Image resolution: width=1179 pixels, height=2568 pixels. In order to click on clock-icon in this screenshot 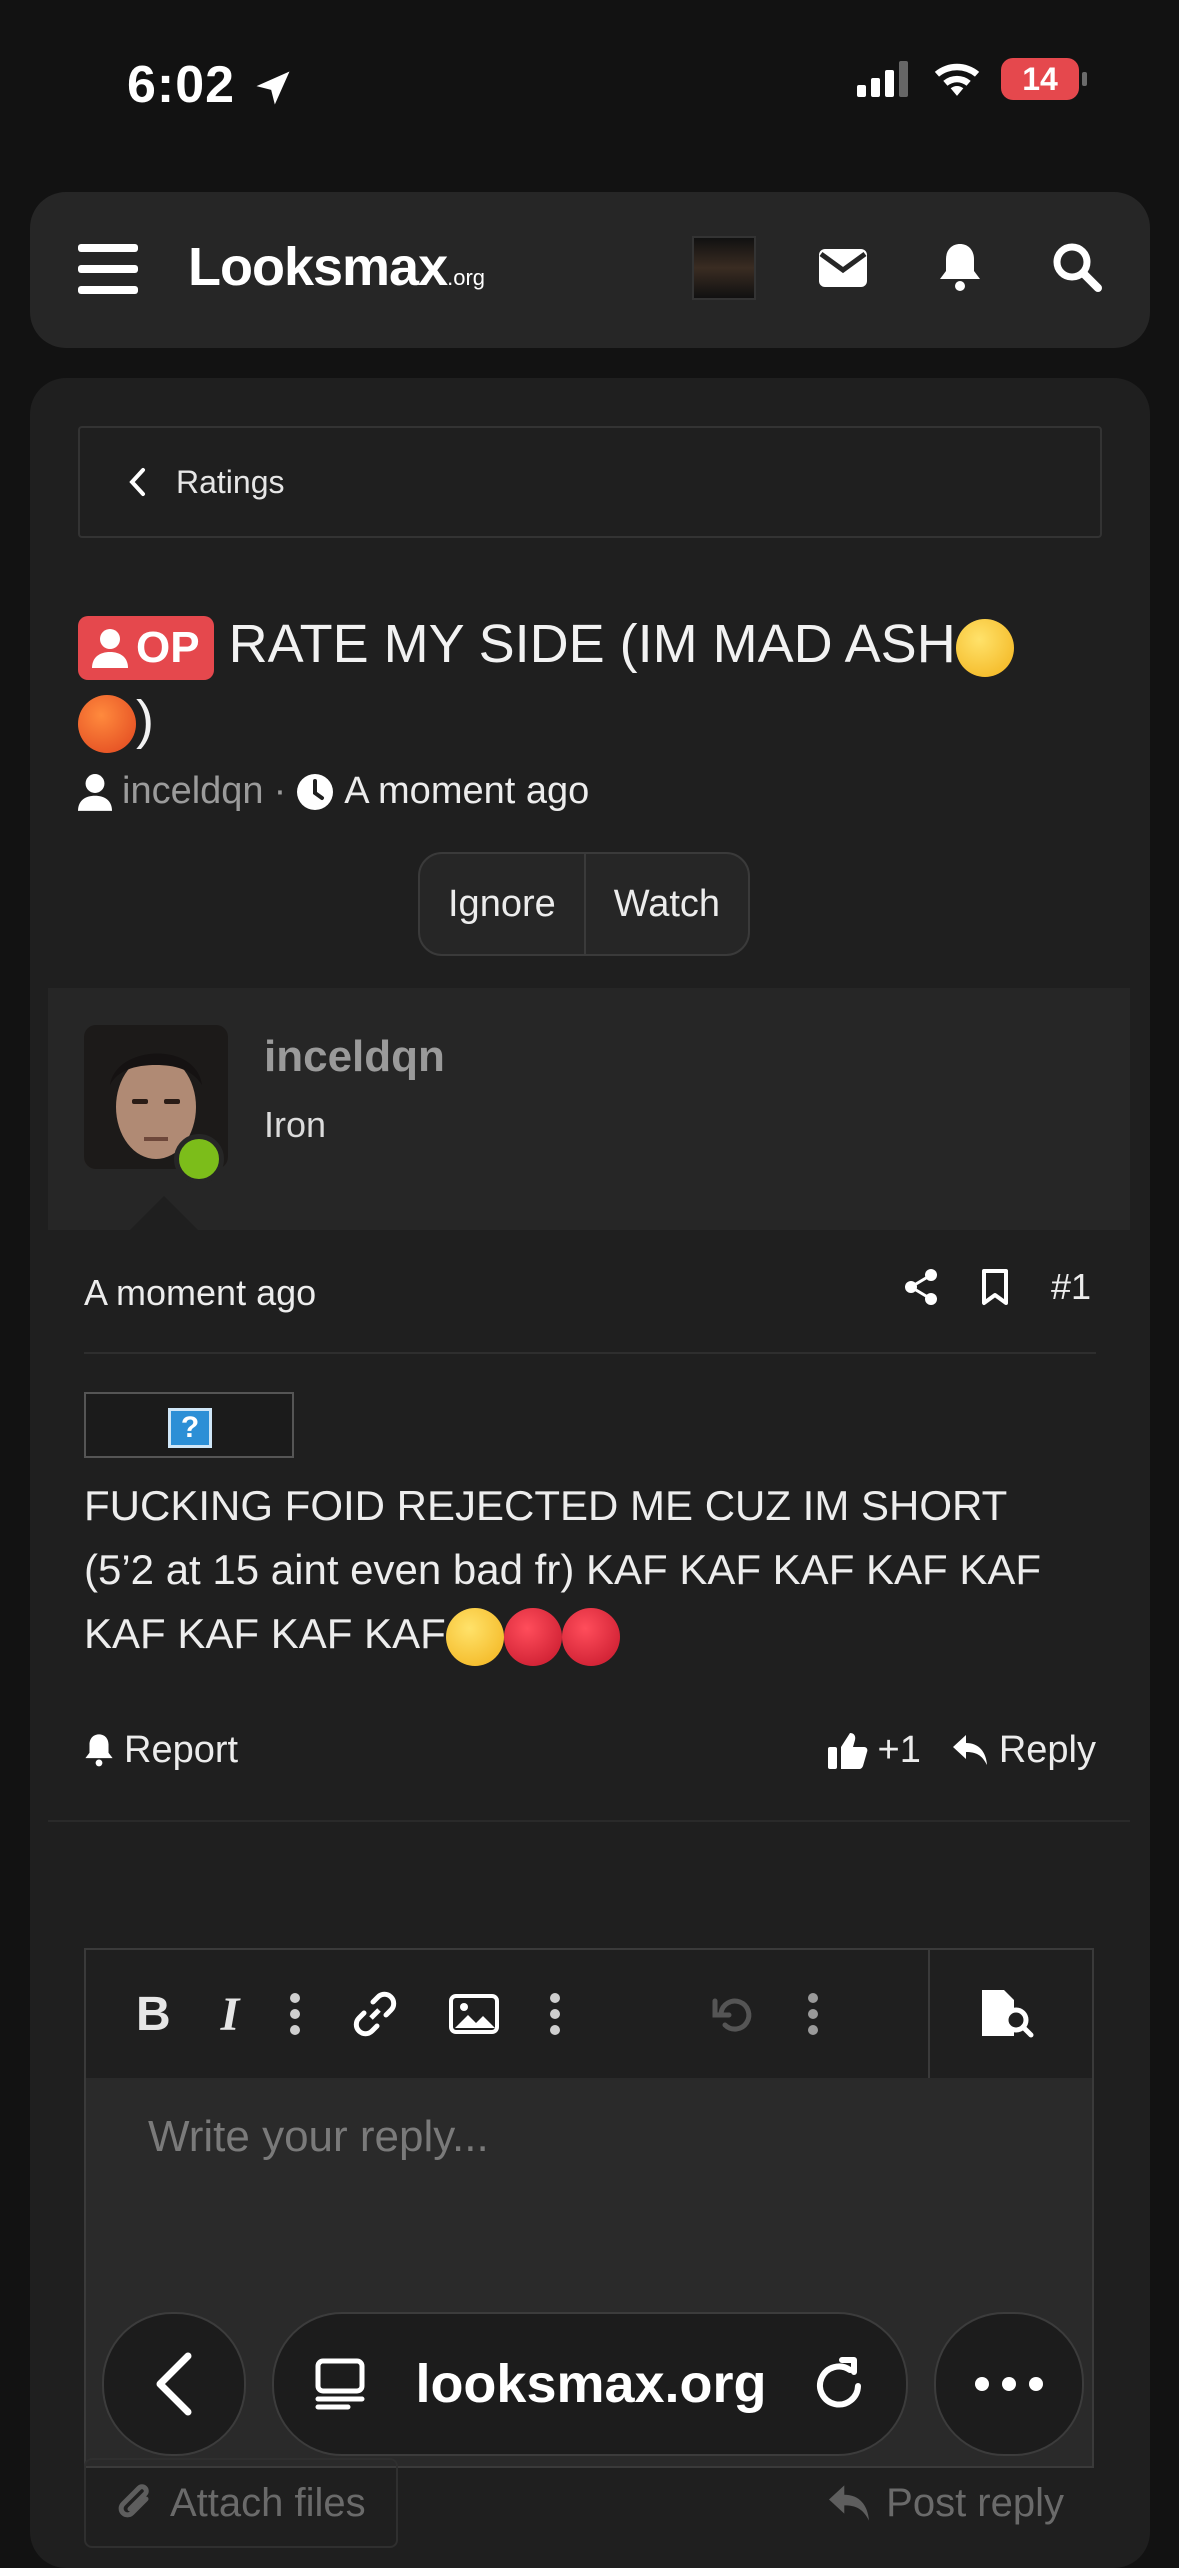, I will do `click(315, 792)`.